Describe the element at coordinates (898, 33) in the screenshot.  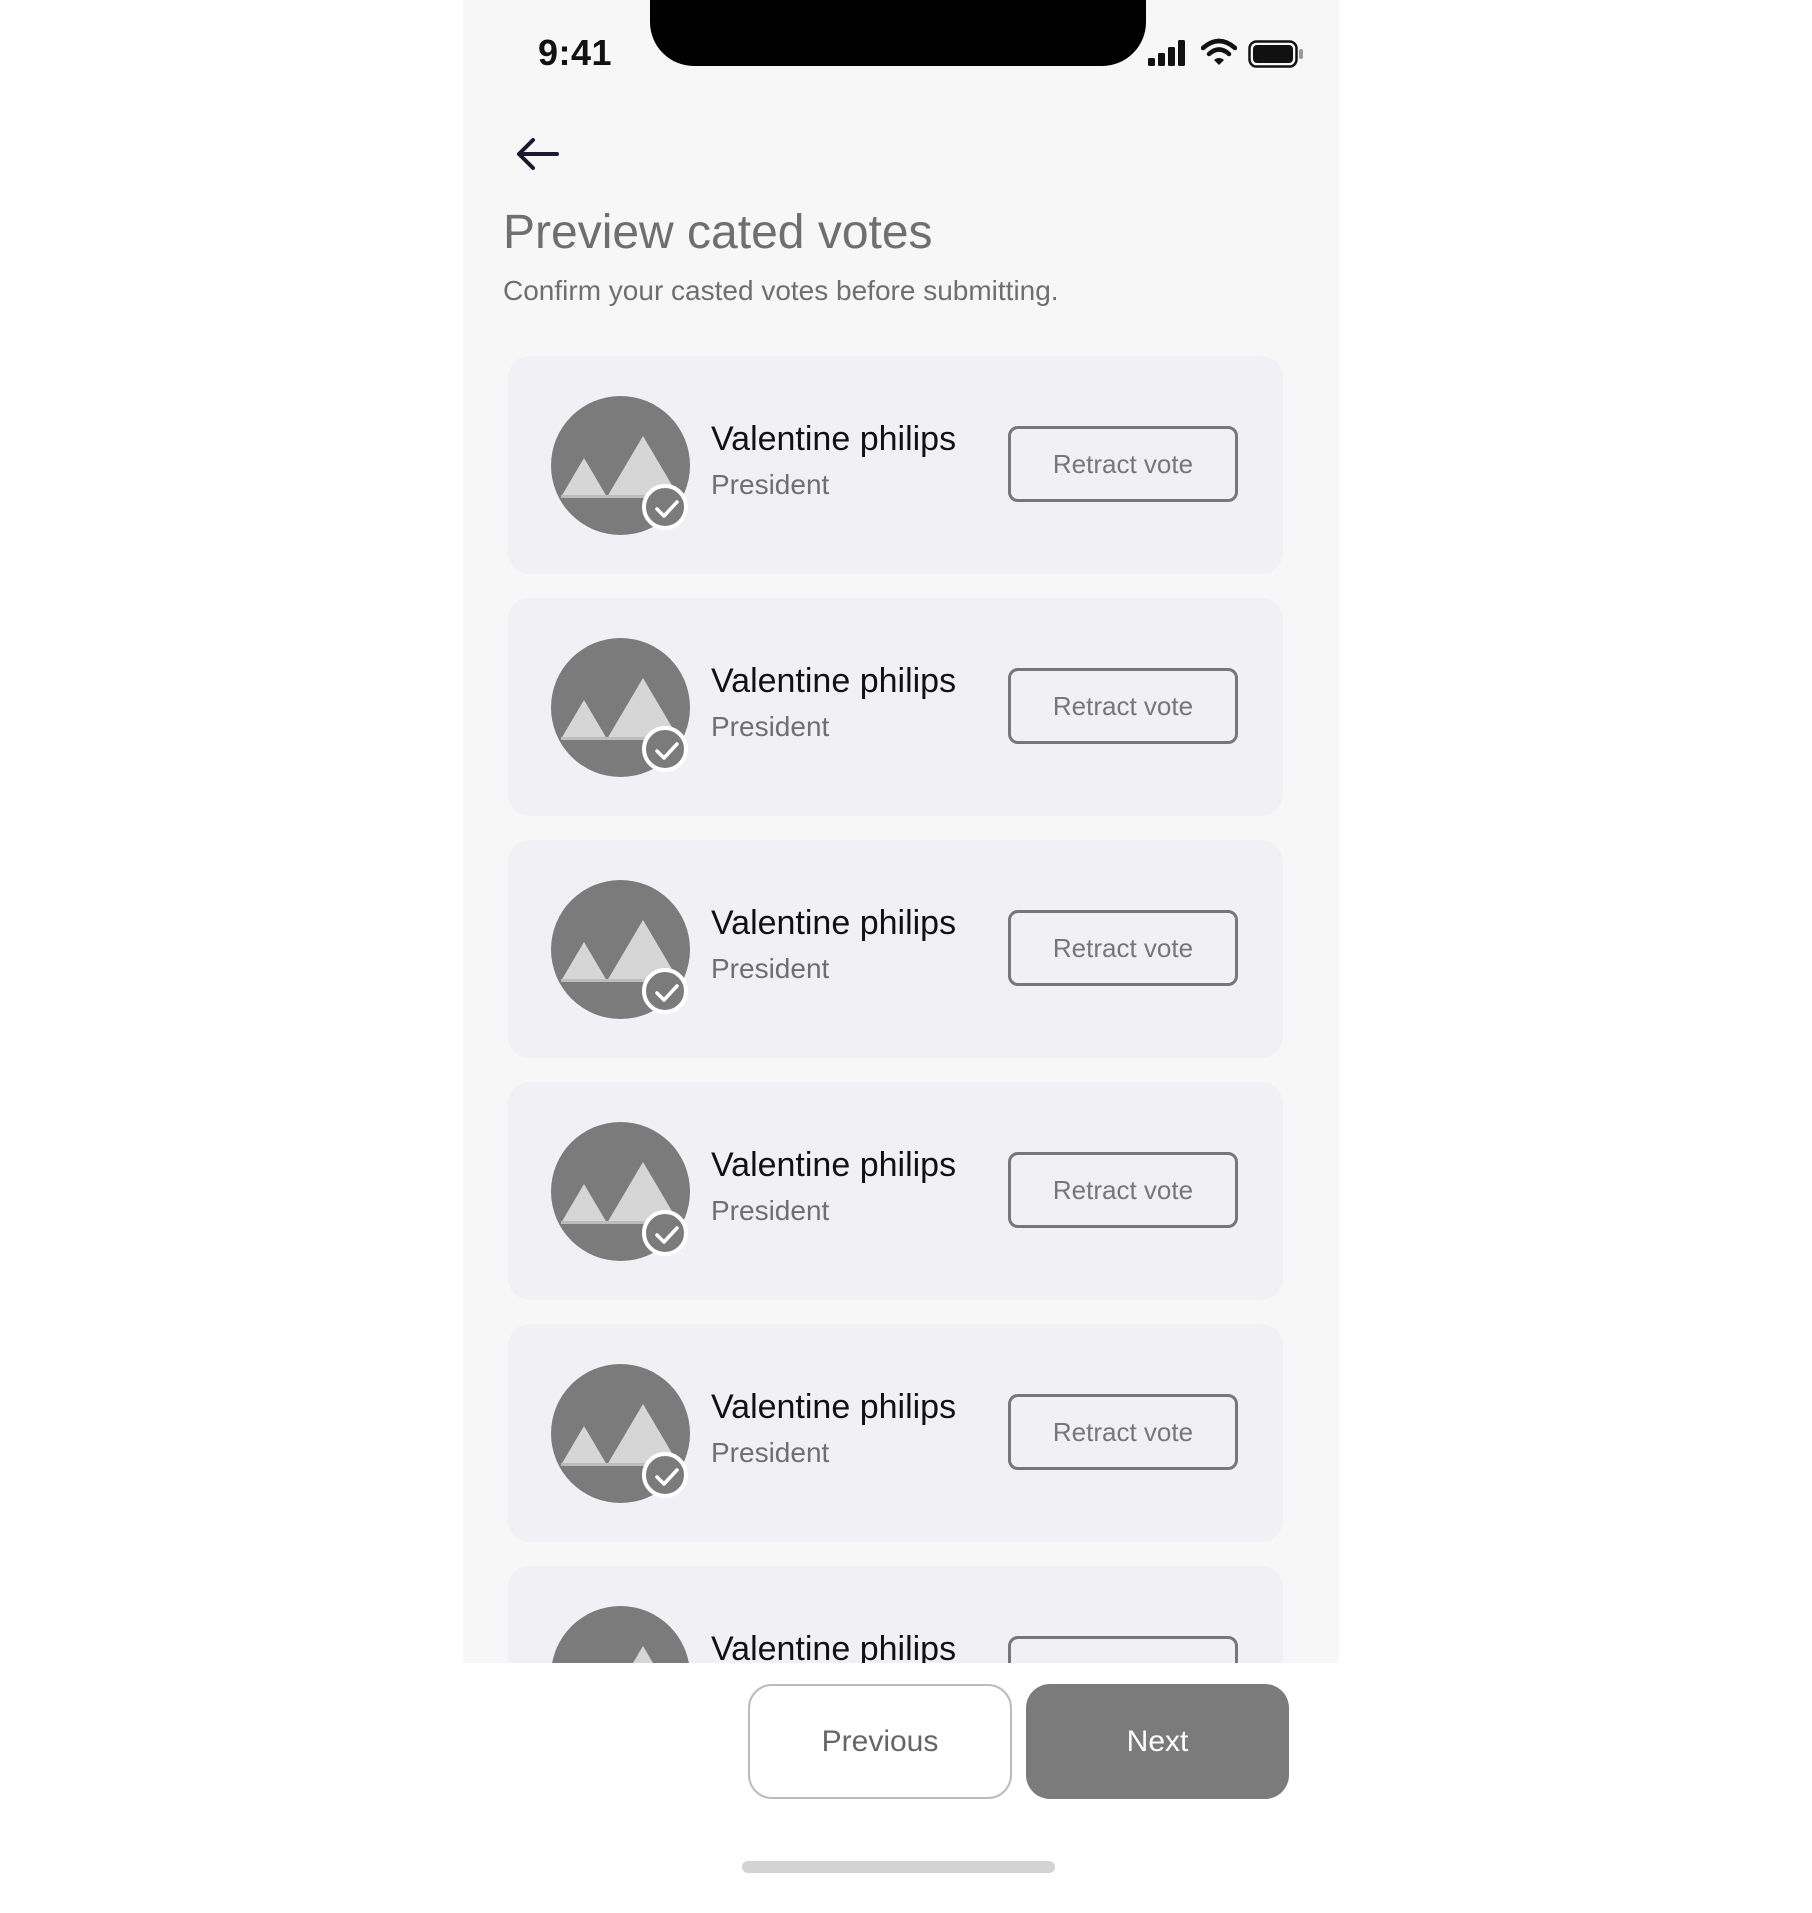
I see `device-notch` at that location.